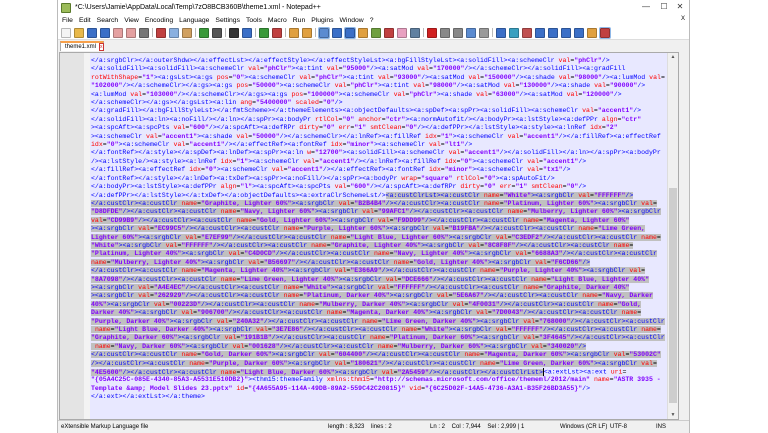 The image size is (768, 433). Describe the element at coordinates (79, 32) in the screenshot. I see `open-file-icon` at that location.